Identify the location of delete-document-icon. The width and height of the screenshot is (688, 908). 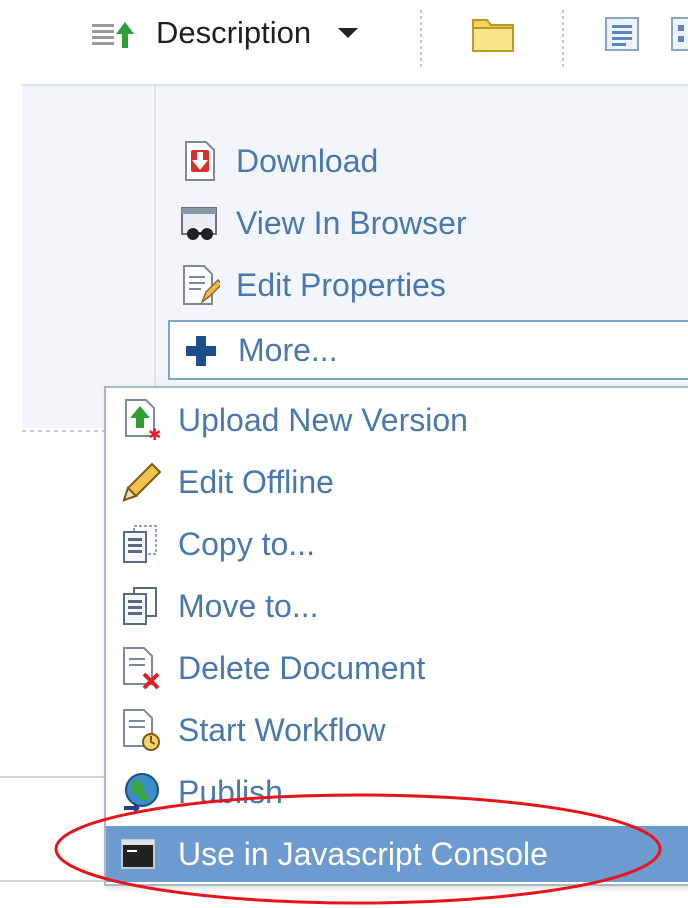
(141, 668).